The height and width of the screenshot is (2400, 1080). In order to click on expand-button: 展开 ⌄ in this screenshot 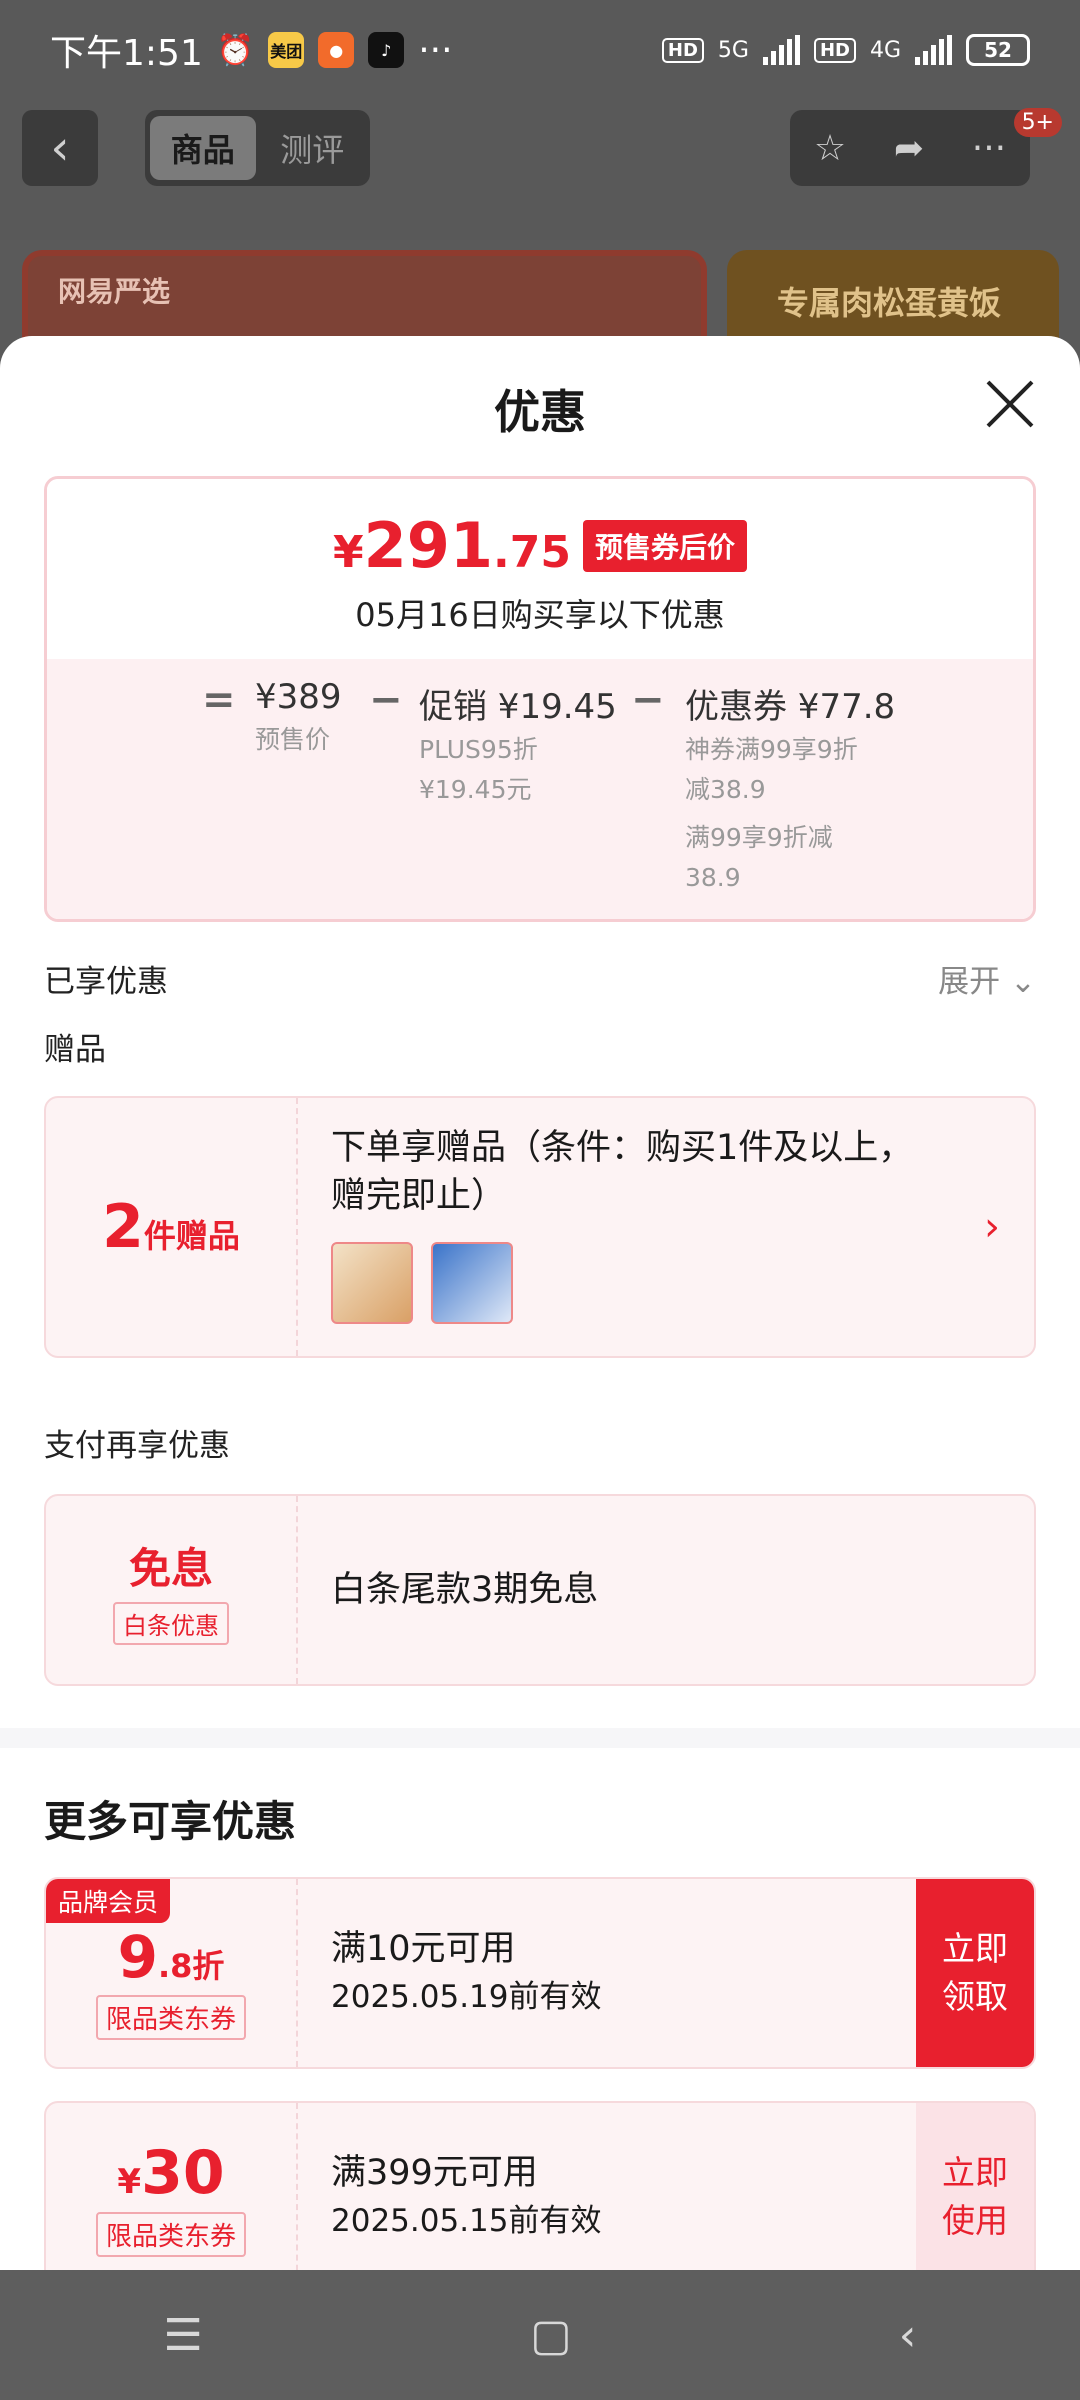, I will do `click(987, 978)`.